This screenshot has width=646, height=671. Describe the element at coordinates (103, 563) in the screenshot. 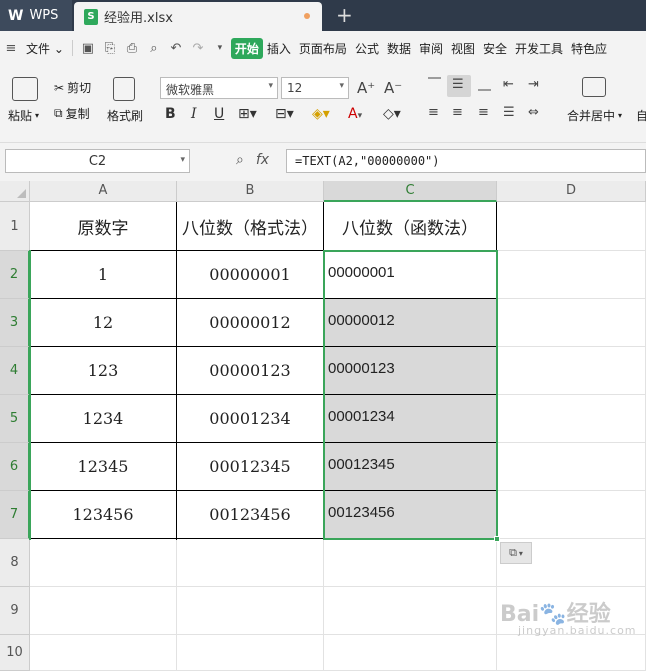

I see `cell-a8` at that location.